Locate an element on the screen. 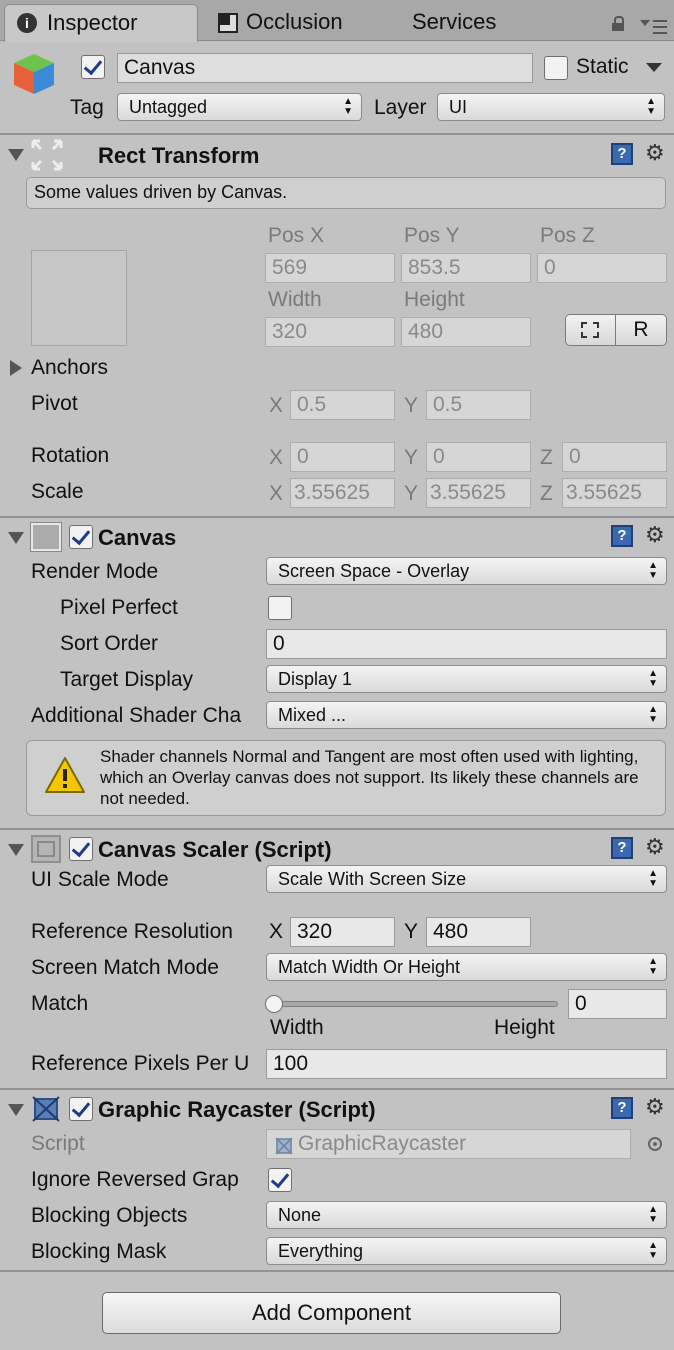 The height and width of the screenshot is (1350, 674). rect-transform-foldout-icon is located at coordinates (16, 155).